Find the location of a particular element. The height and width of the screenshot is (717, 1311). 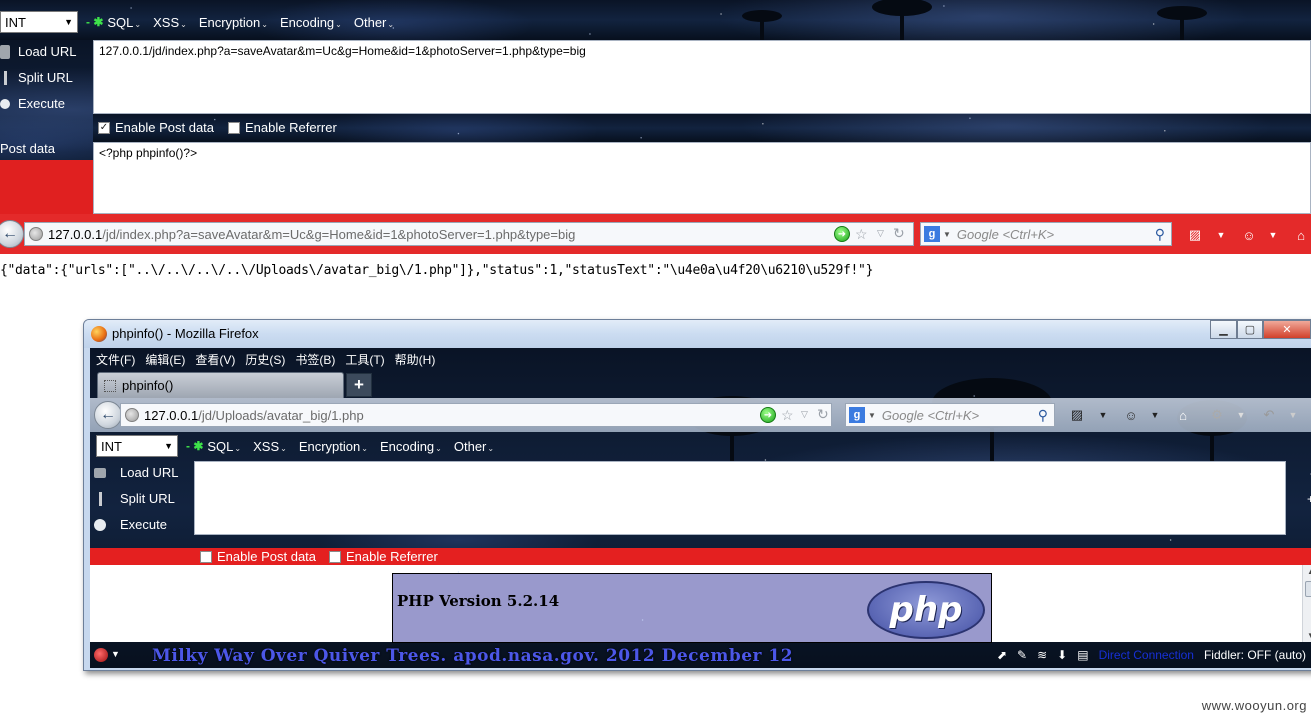

scroll-up-icon: ▲ is located at coordinates (1309, 571).